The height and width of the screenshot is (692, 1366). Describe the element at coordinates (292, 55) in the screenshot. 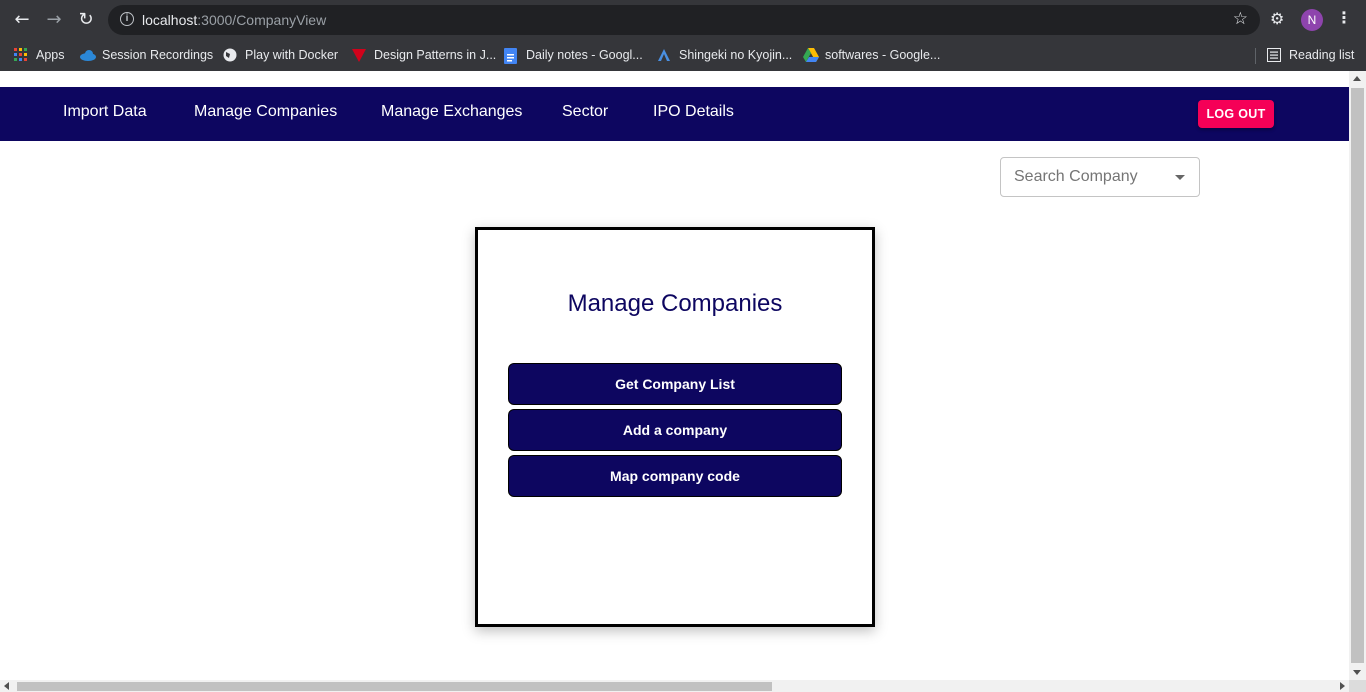

I see `bookmark-label: Play with Docker` at that location.